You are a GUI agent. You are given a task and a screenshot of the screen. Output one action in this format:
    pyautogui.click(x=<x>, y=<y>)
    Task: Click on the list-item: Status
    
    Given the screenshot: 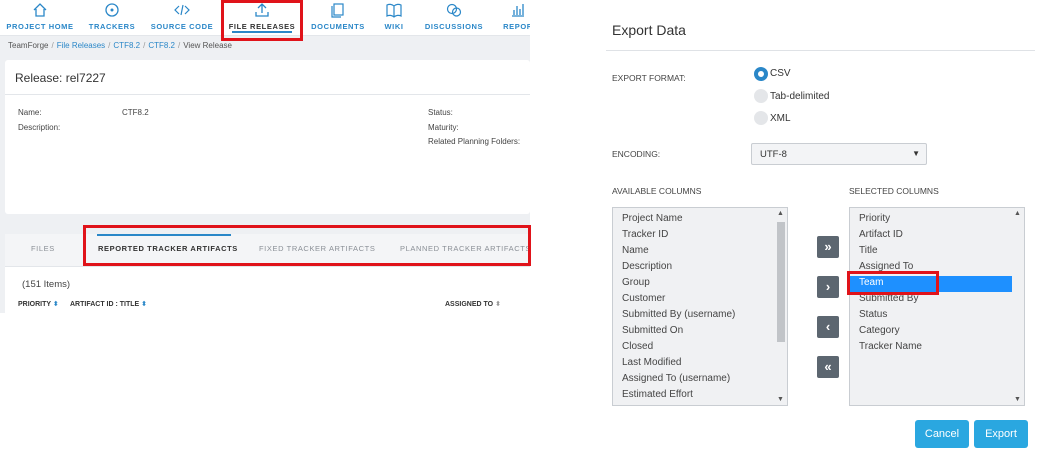 What is the action you would take?
    pyautogui.click(x=873, y=314)
    